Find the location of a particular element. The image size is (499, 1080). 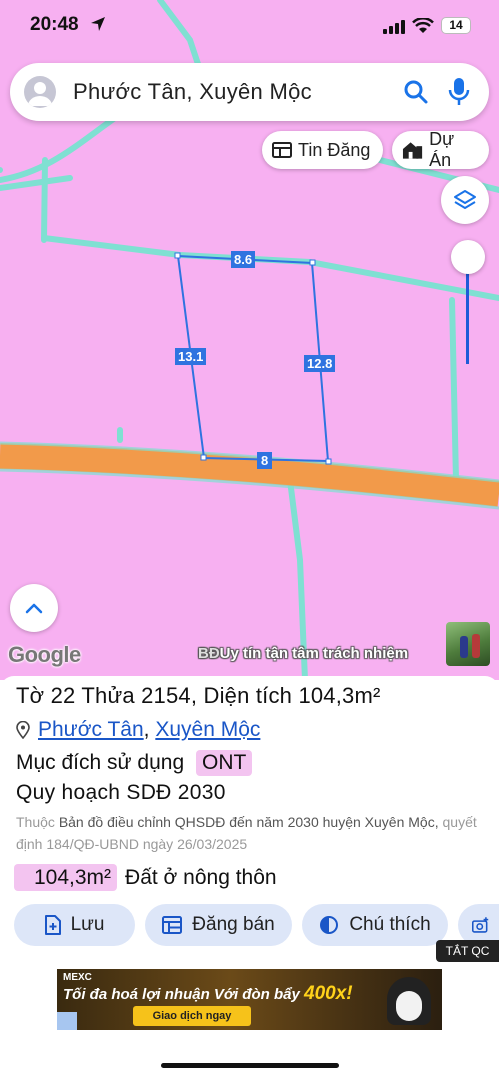

add-photo-icon is located at coordinates (480, 925).